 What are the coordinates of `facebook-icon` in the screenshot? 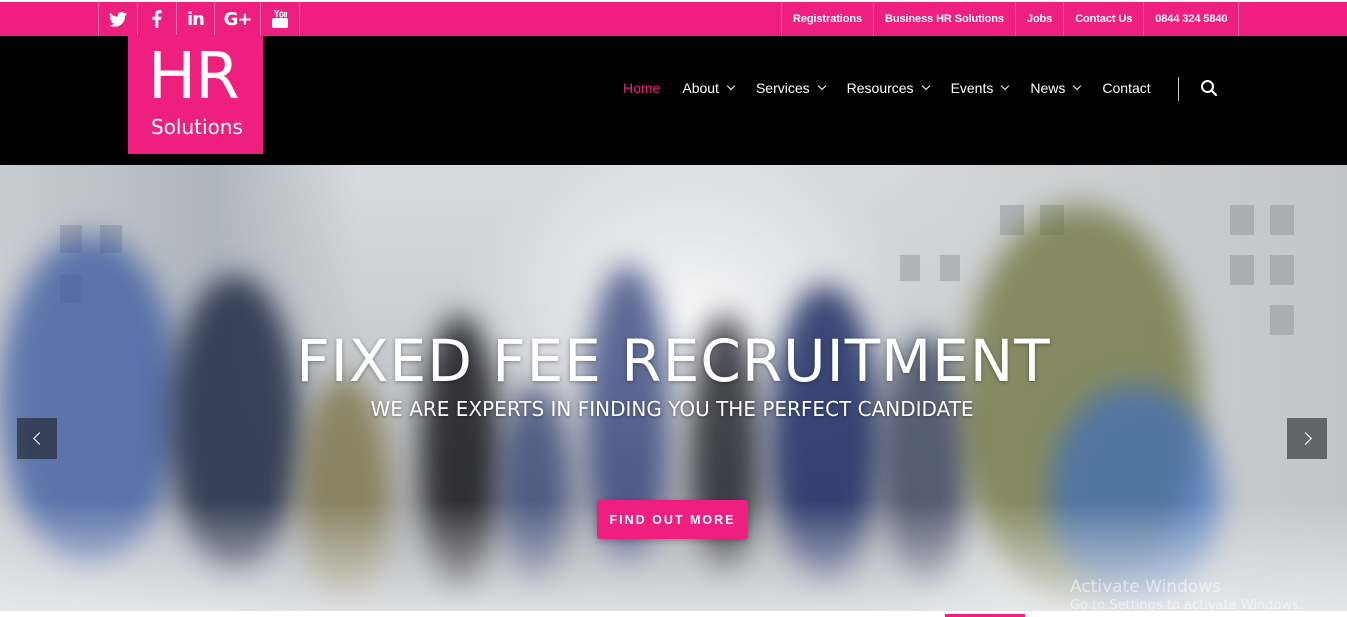 It's located at (157, 19).